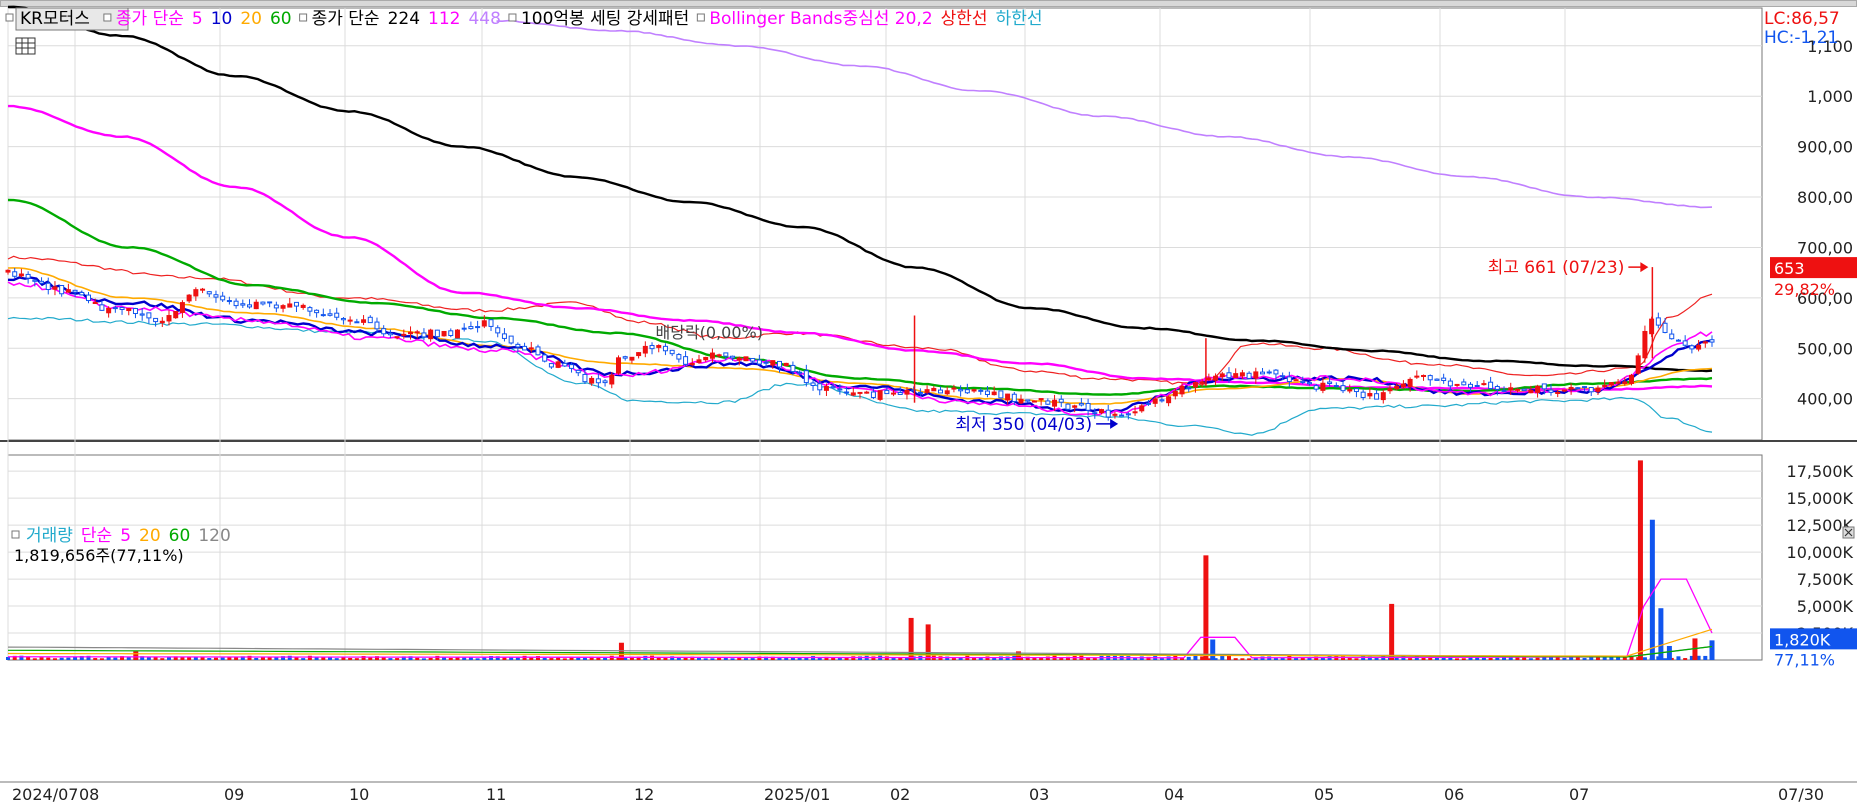 This screenshot has width=1857, height=810. I want to click on legend-ma-long-label: 종가 단순, so click(346, 19).